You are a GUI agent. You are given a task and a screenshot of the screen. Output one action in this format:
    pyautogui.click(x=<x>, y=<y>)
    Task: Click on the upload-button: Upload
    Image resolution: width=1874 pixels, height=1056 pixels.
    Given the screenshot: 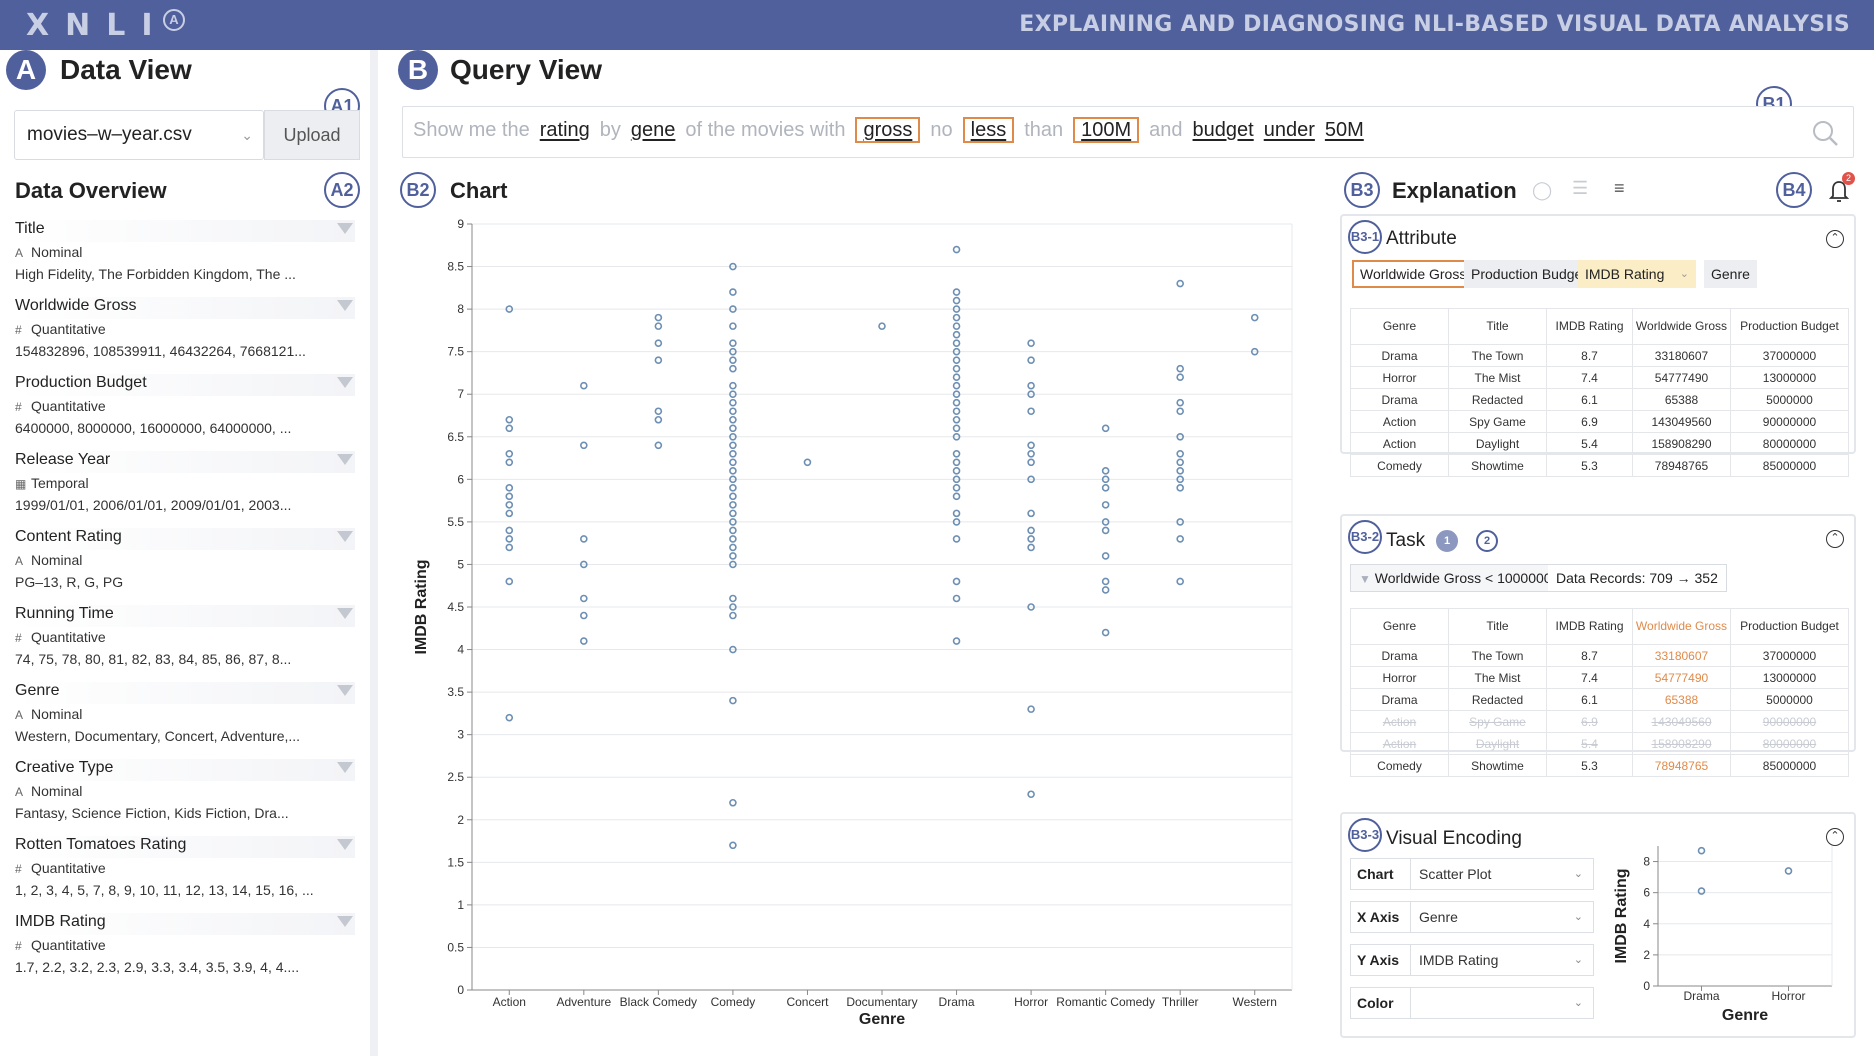 What is the action you would take?
    pyautogui.click(x=312, y=135)
    